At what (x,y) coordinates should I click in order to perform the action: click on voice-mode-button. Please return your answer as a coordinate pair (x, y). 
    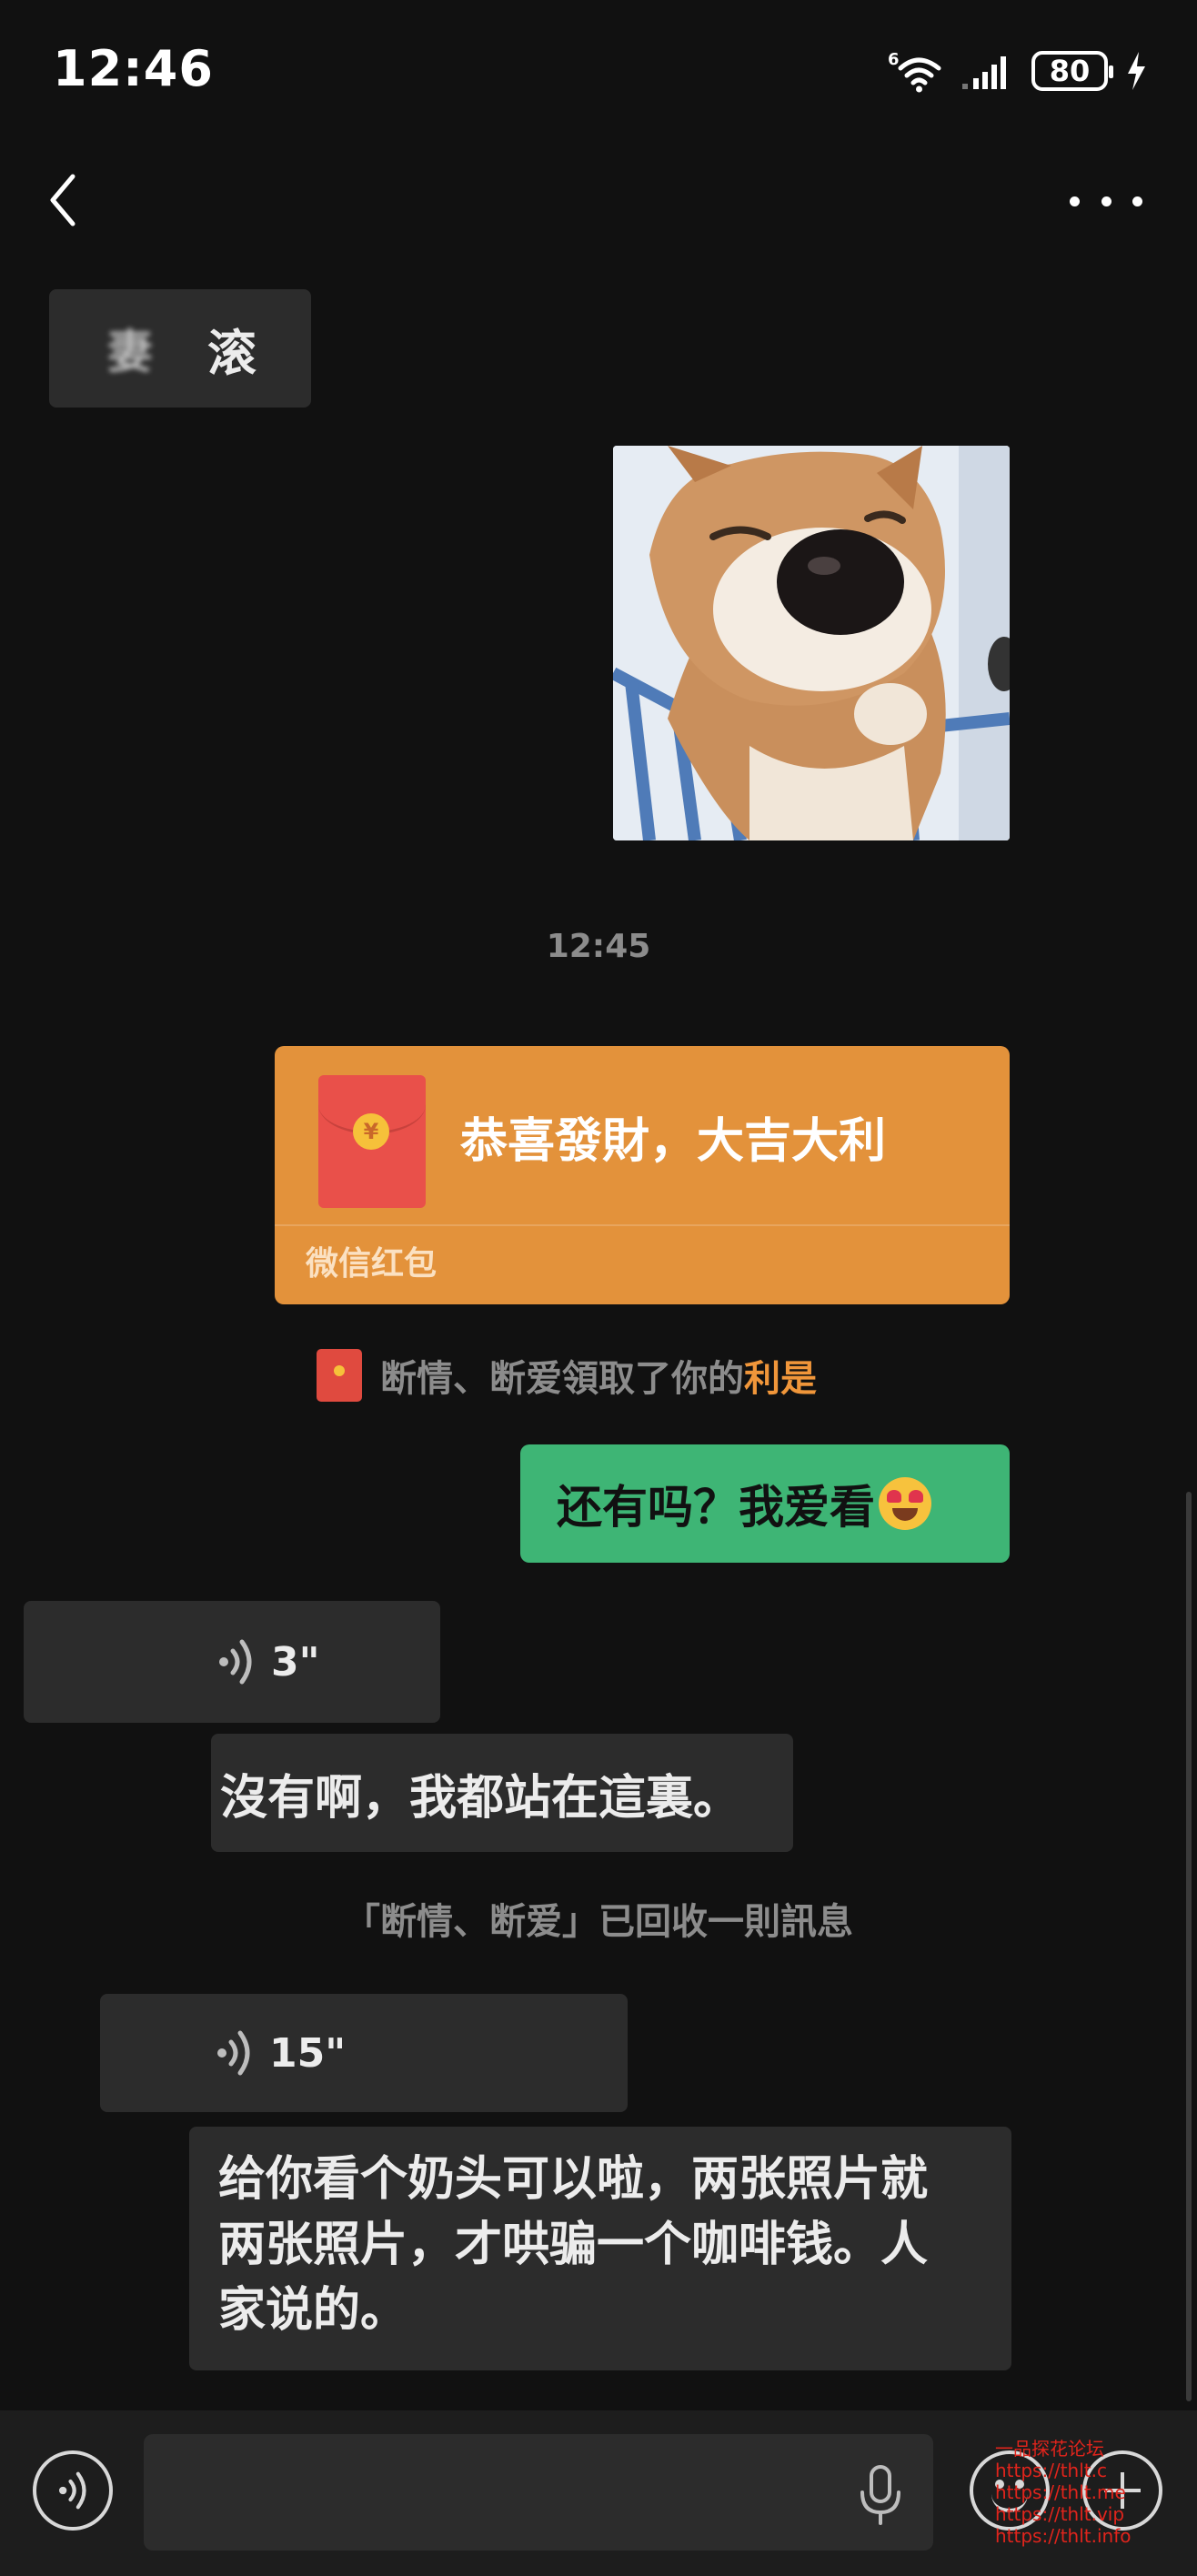
    Looking at the image, I should click on (73, 2490).